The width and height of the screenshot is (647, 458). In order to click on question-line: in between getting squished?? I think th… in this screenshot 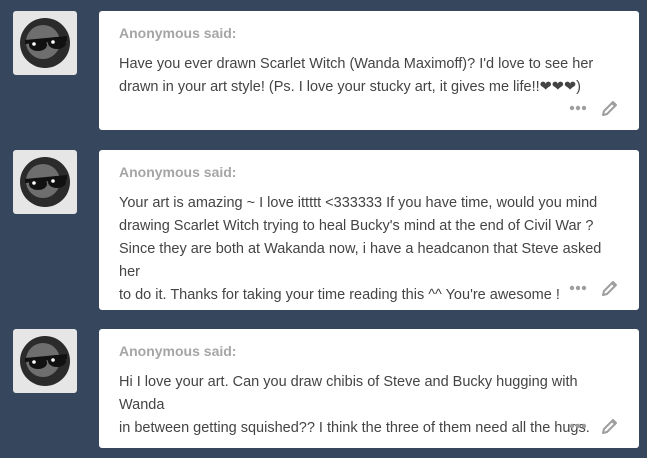, I will do `click(354, 428)`.